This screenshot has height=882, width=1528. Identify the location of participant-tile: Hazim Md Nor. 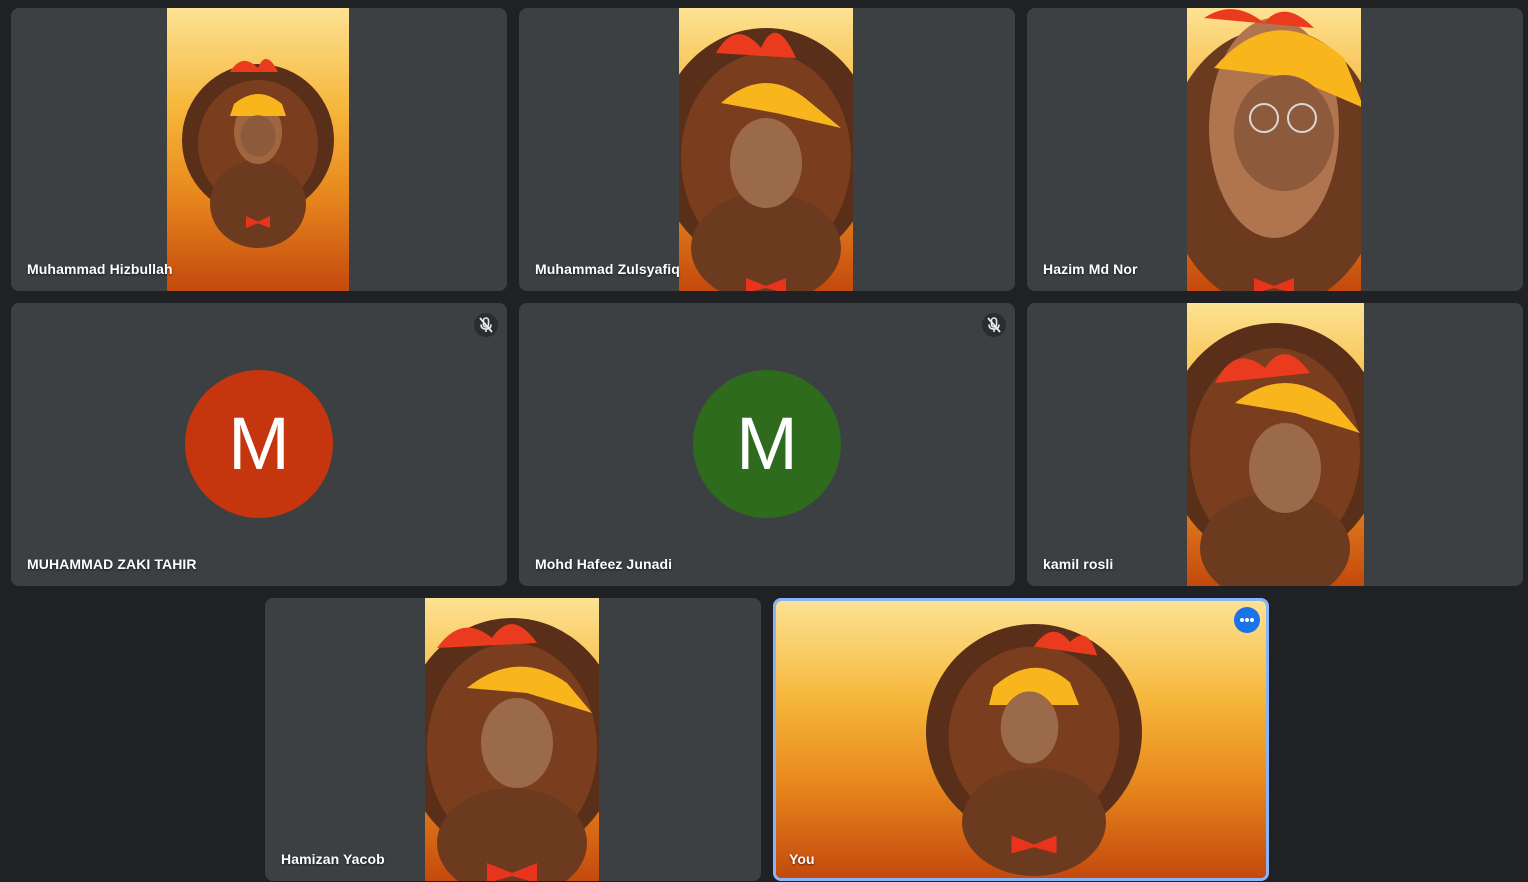
(1275, 149).